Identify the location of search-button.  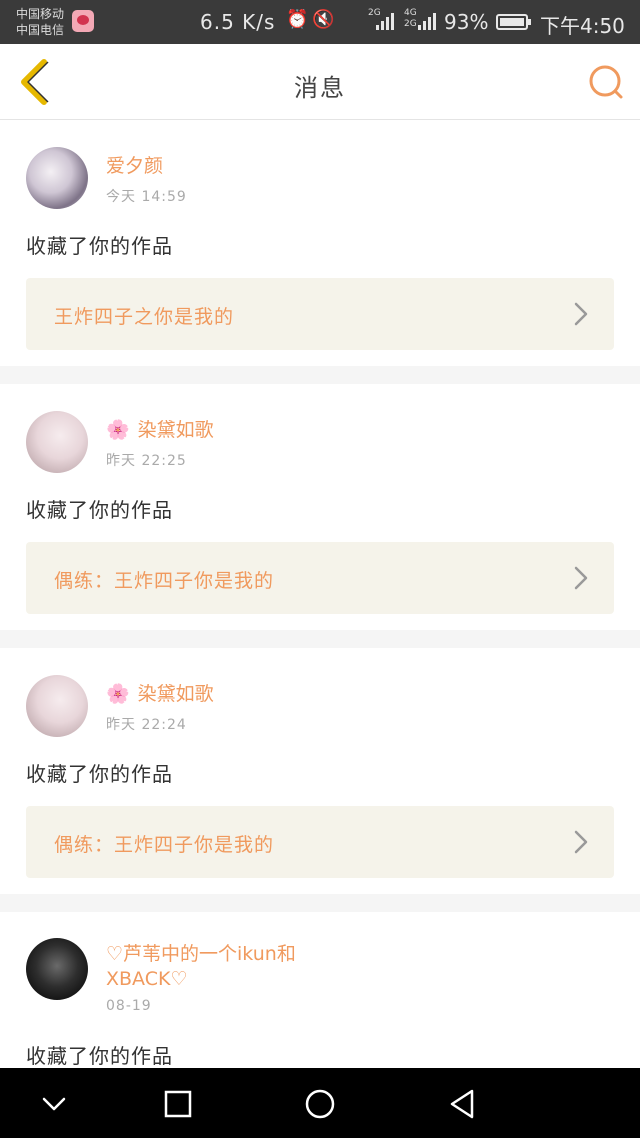
(606, 82).